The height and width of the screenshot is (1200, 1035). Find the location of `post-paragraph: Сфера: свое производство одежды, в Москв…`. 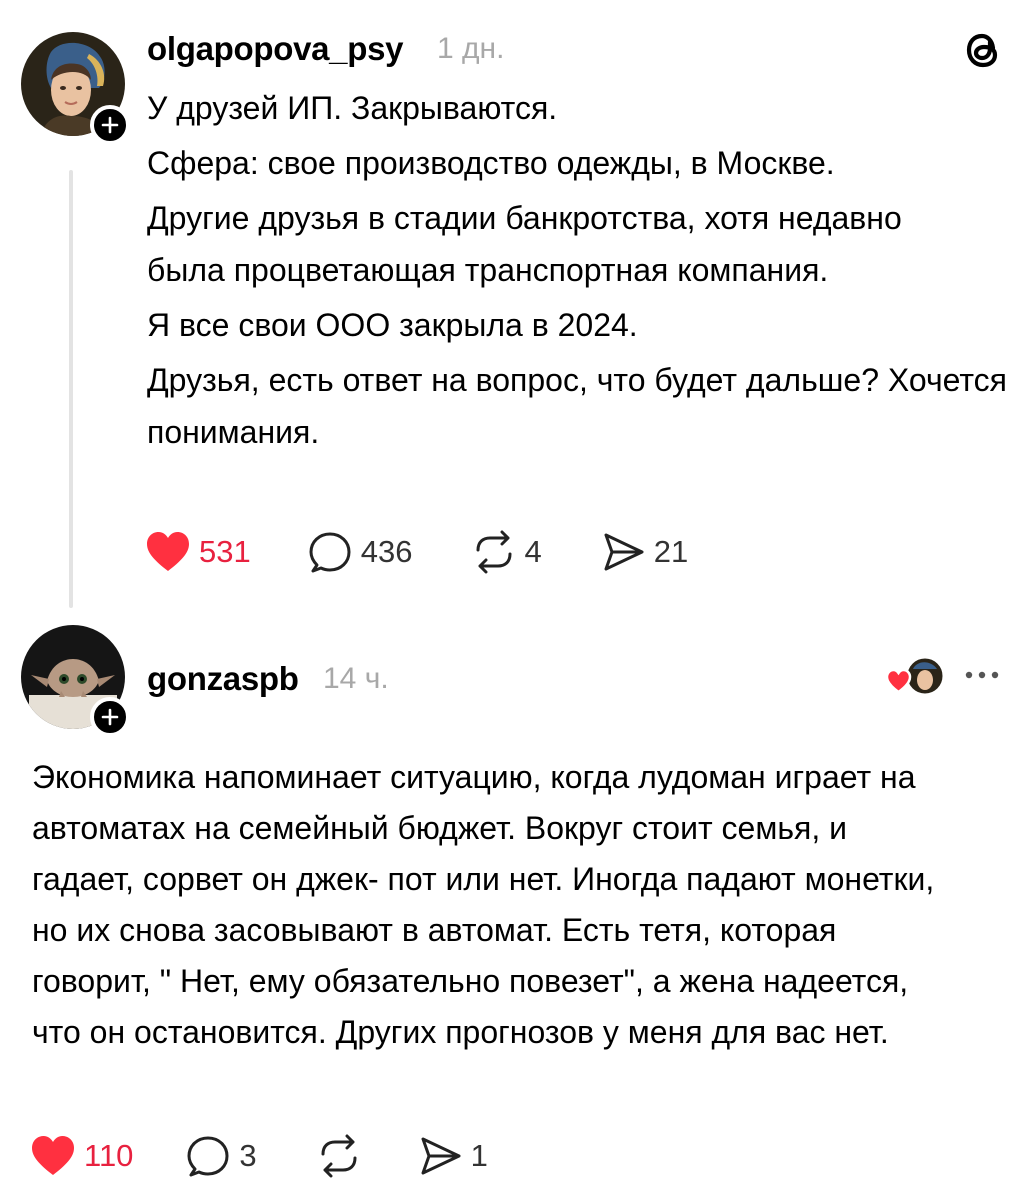

post-paragraph: Сфера: свое производство одежды, в Москв… is located at coordinates (491, 163).